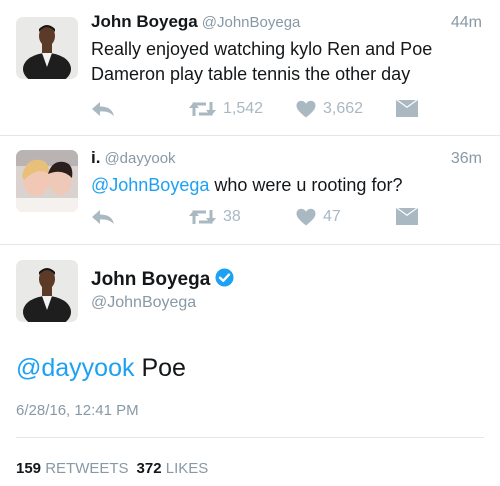  What do you see at coordinates (224, 280) in the screenshot?
I see `verified-badge-icon` at bounding box center [224, 280].